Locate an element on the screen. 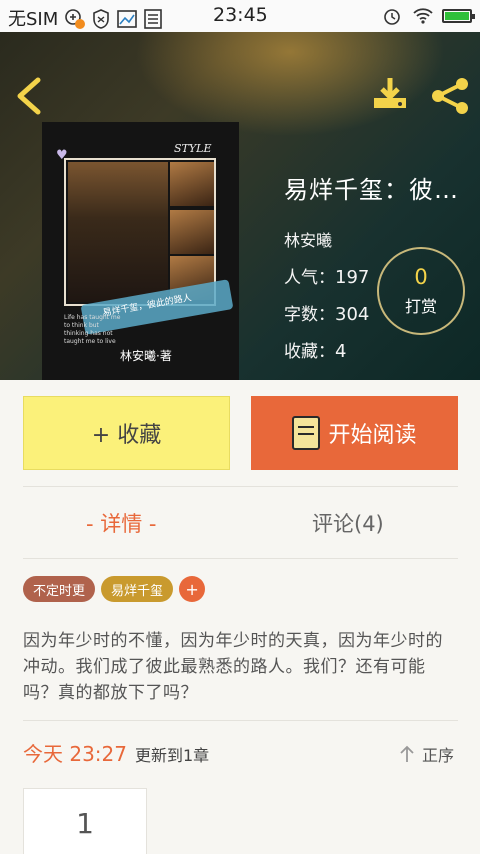  cover-style-text: STYLE is located at coordinates (193, 148).